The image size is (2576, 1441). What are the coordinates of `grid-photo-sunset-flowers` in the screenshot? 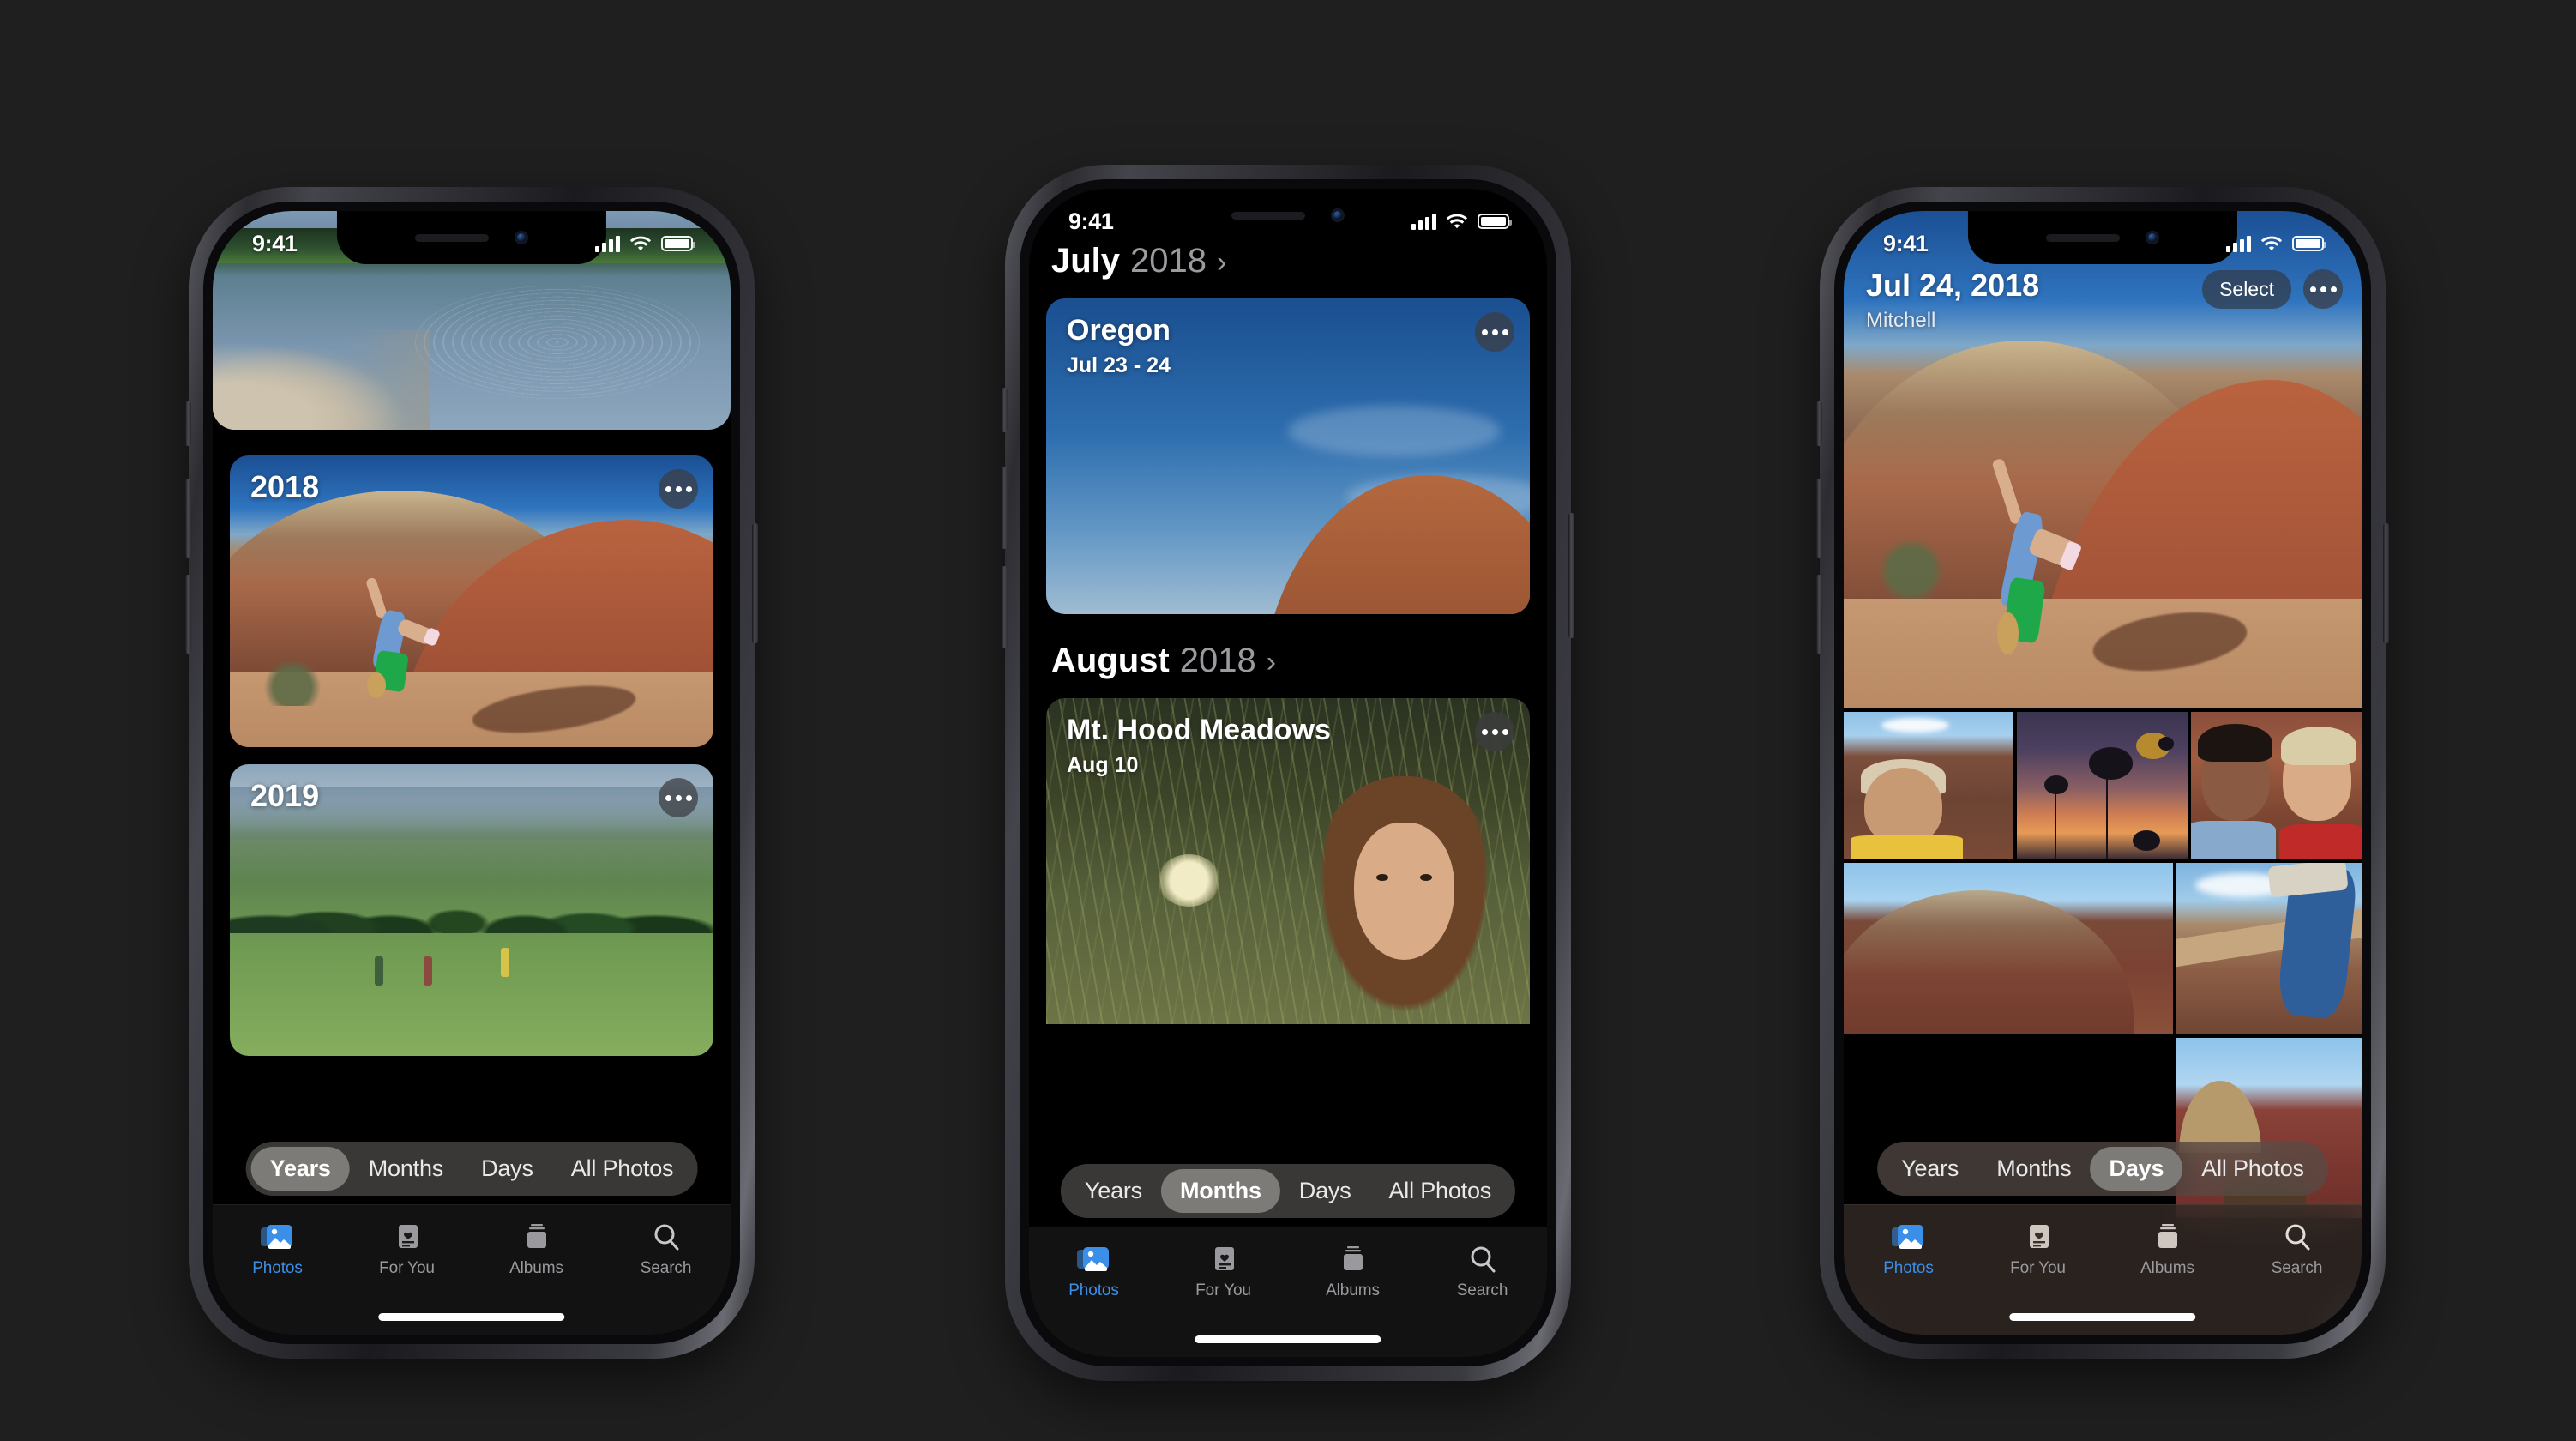 It's located at (2102, 785).